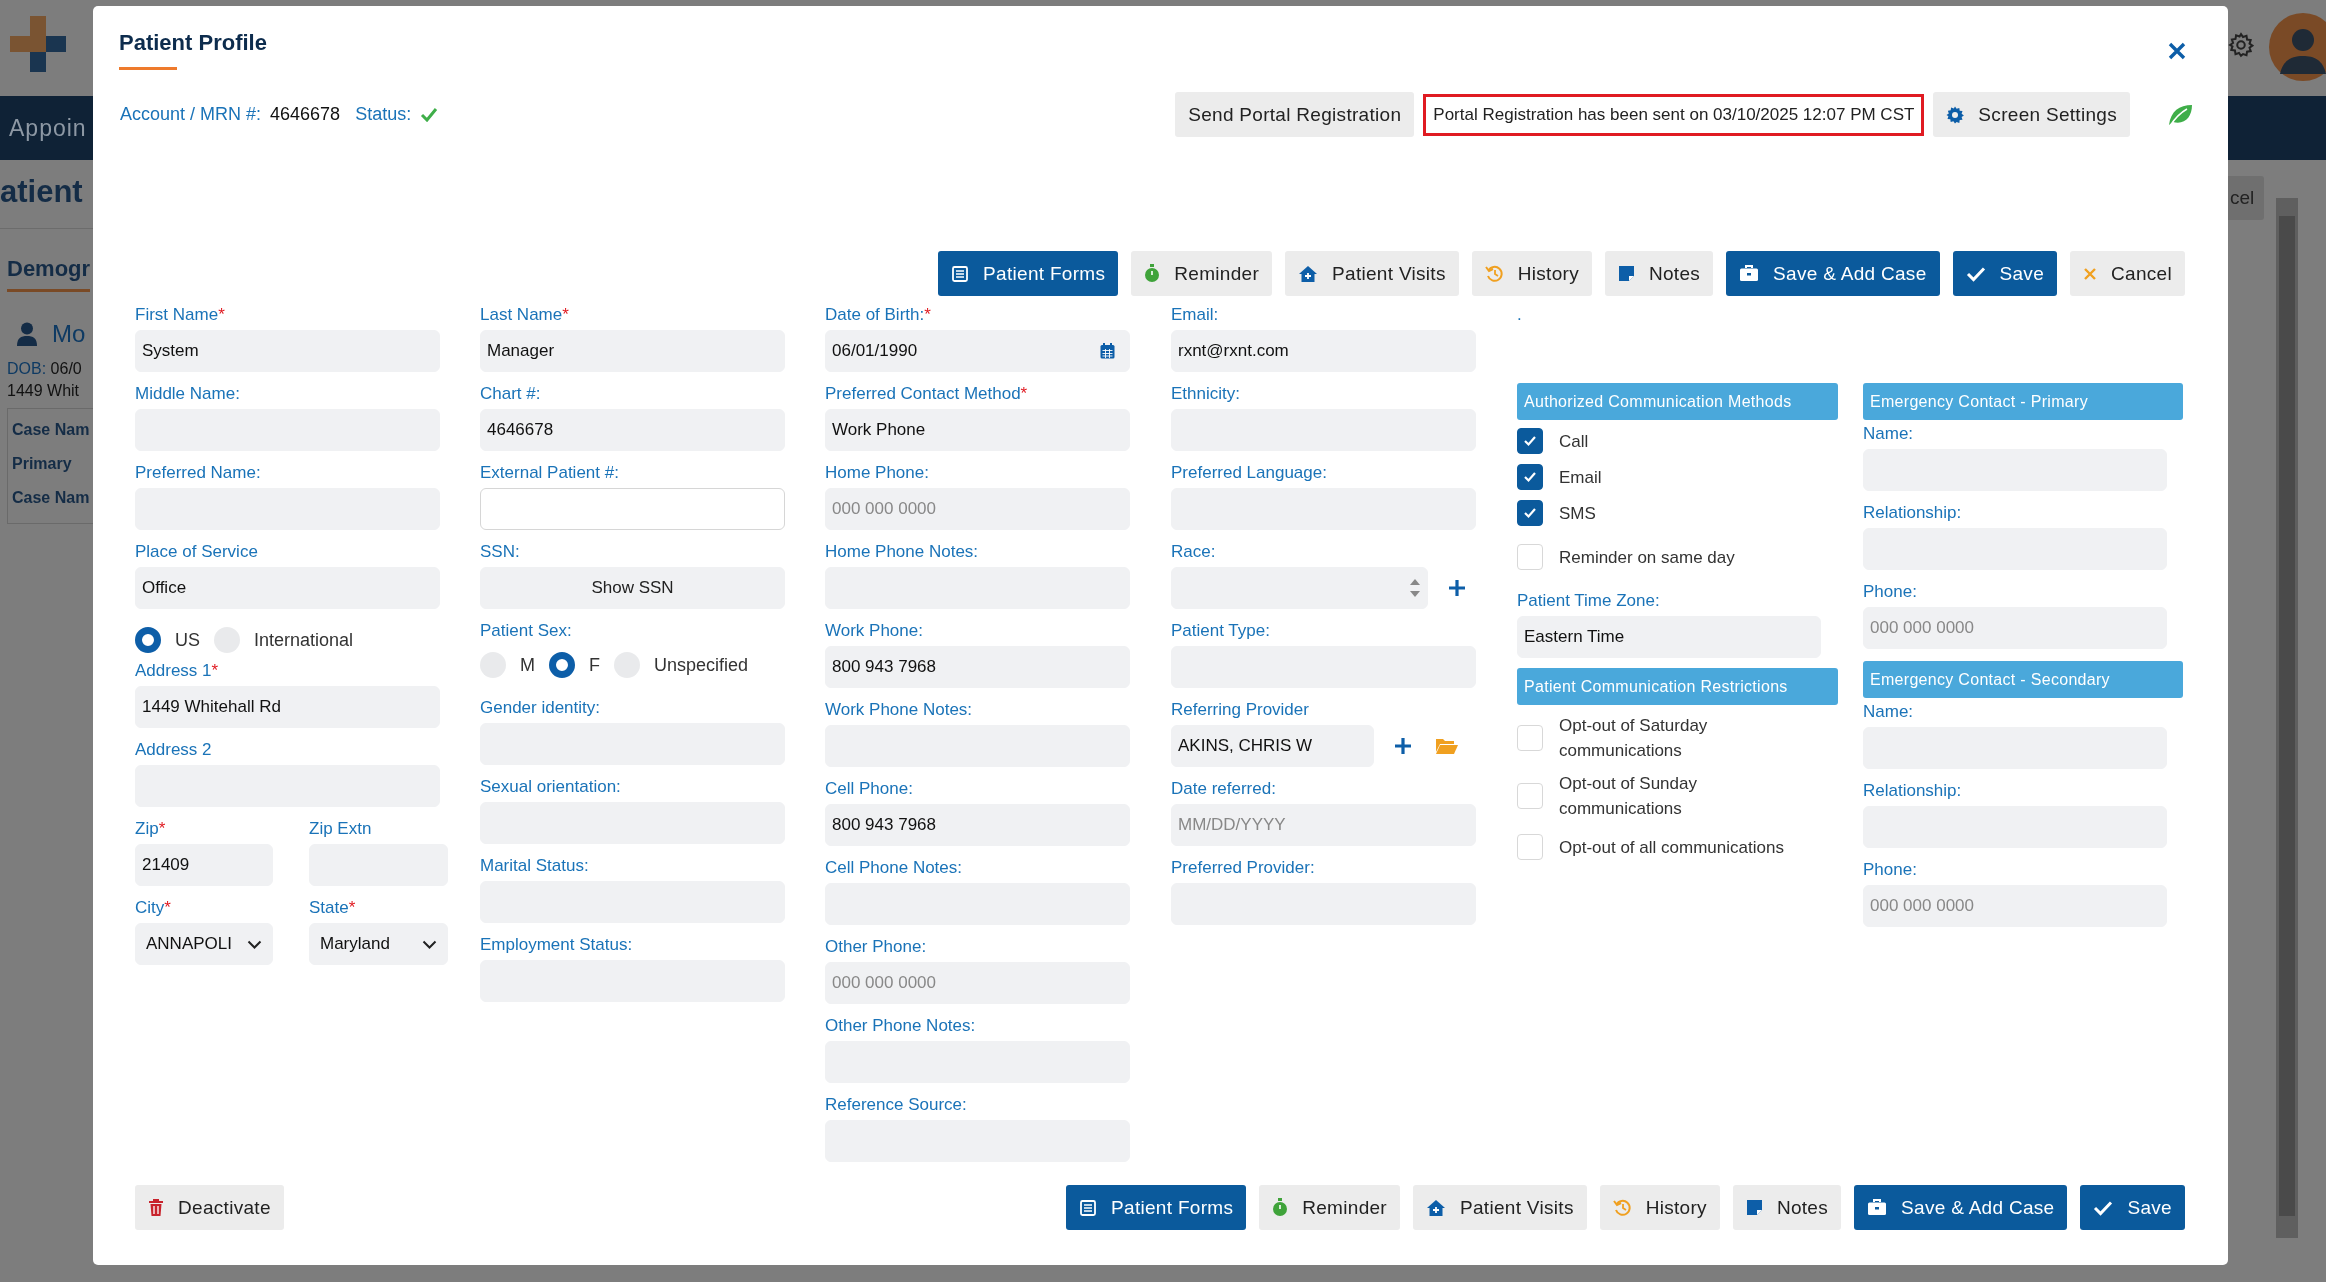  I want to click on field-label: Zip Extn, so click(341, 829).